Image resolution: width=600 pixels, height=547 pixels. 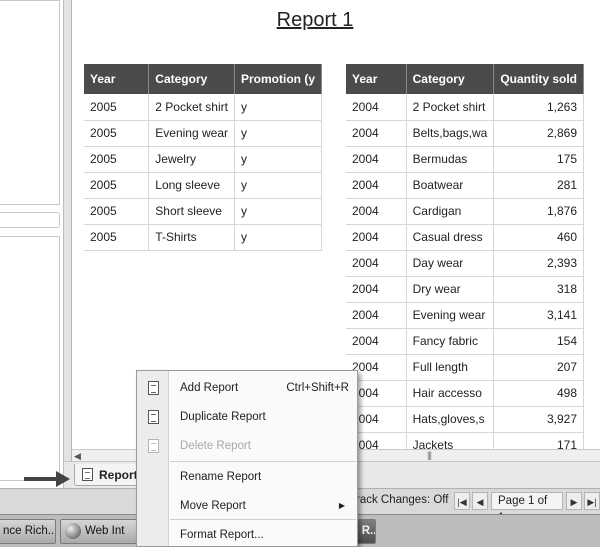 I want to click on last-page-icon: ▶|, so click(x=592, y=501).